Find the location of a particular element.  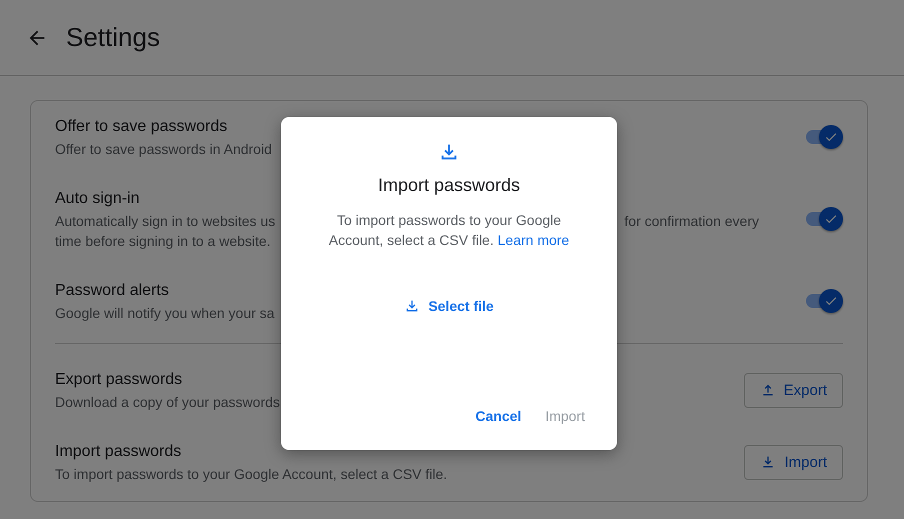

setting-description: Download a copy of your passwords is located at coordinates (167, 402).